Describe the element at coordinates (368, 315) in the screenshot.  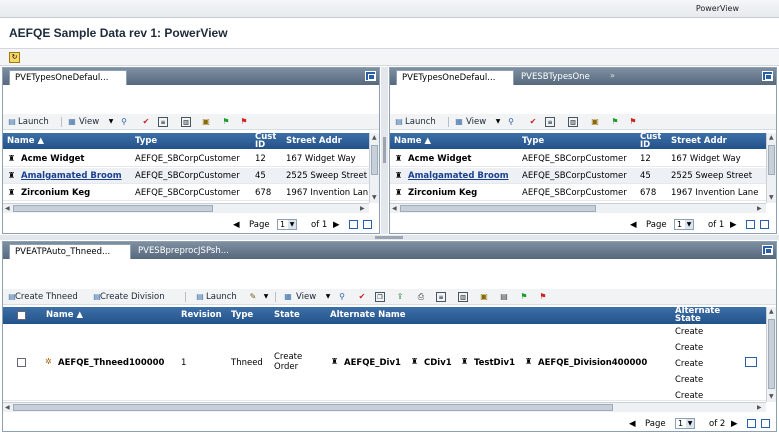
I see `column-header-alternate-name: Alternate Name` at that location.